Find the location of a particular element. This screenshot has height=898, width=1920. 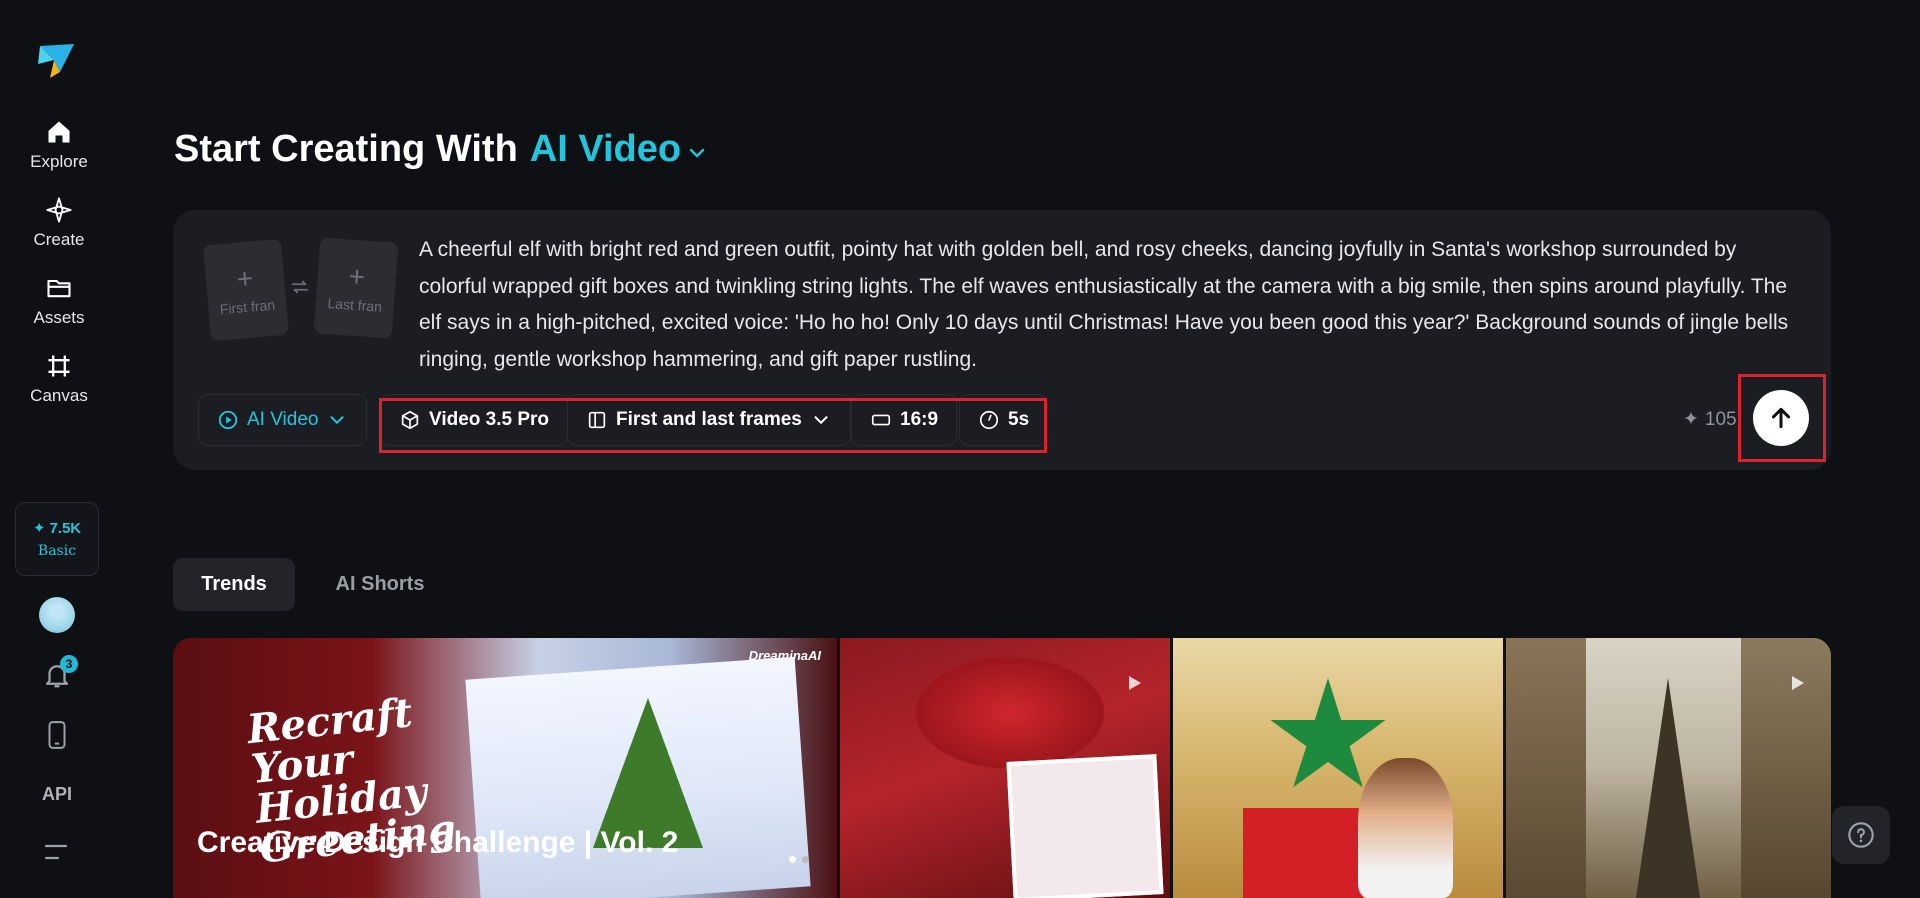

first-frame-upload: + First fran is located at coordinates (246, 290).